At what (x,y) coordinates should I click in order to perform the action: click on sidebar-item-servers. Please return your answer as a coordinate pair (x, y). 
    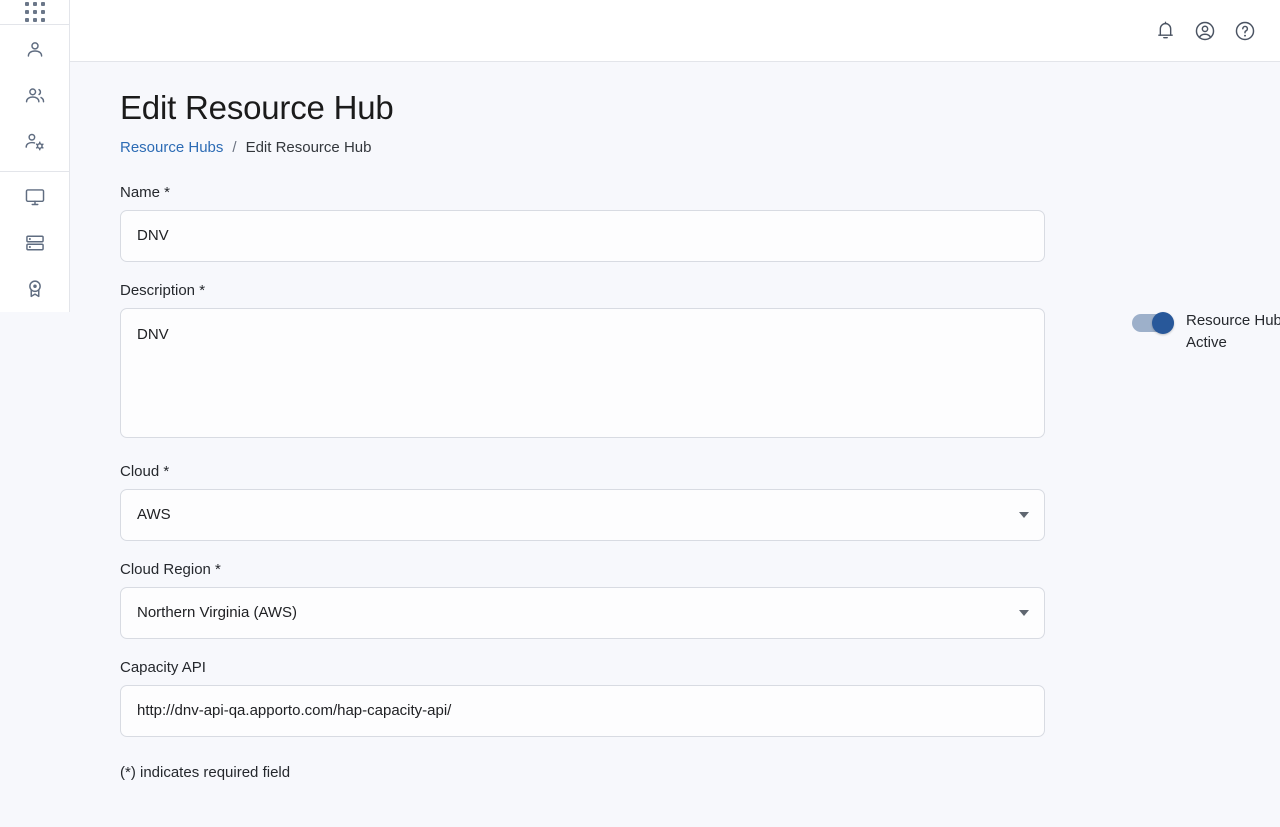
    Looking at the image, I should click on (35, 243).